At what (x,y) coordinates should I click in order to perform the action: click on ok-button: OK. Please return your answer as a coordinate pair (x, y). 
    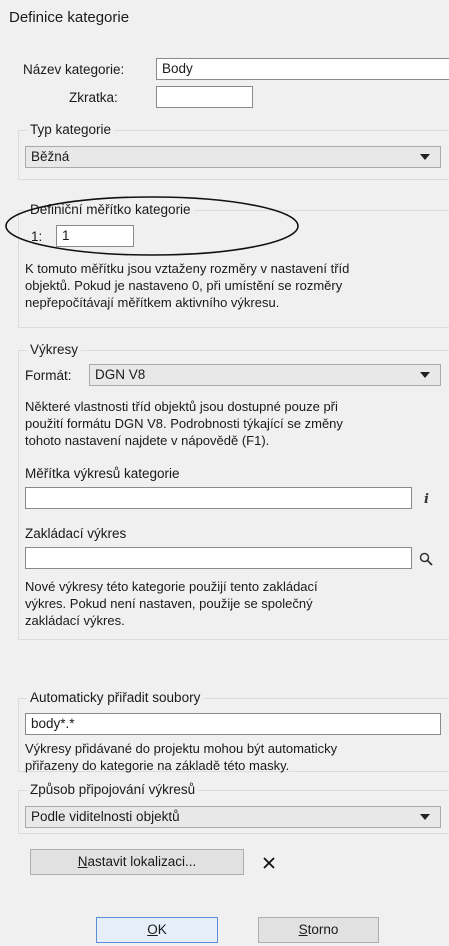
    Looking at the image, I should click on (157, 930).